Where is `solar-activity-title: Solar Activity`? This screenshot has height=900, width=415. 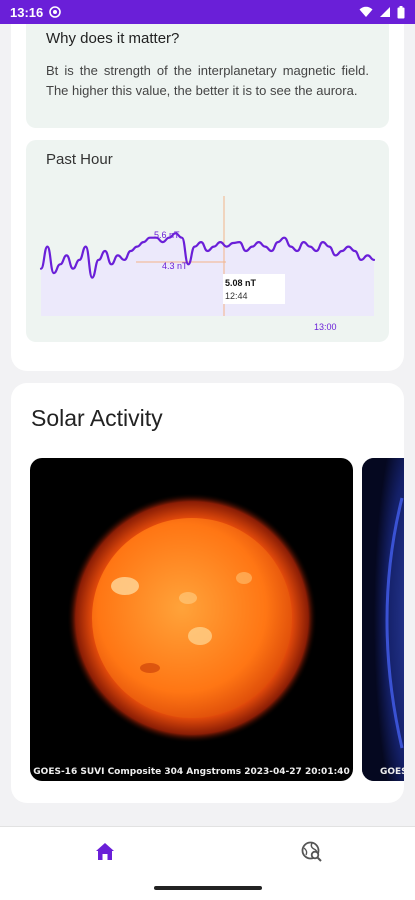
solar-activity-title: Solar Activity is located at coordinates (97, 418).